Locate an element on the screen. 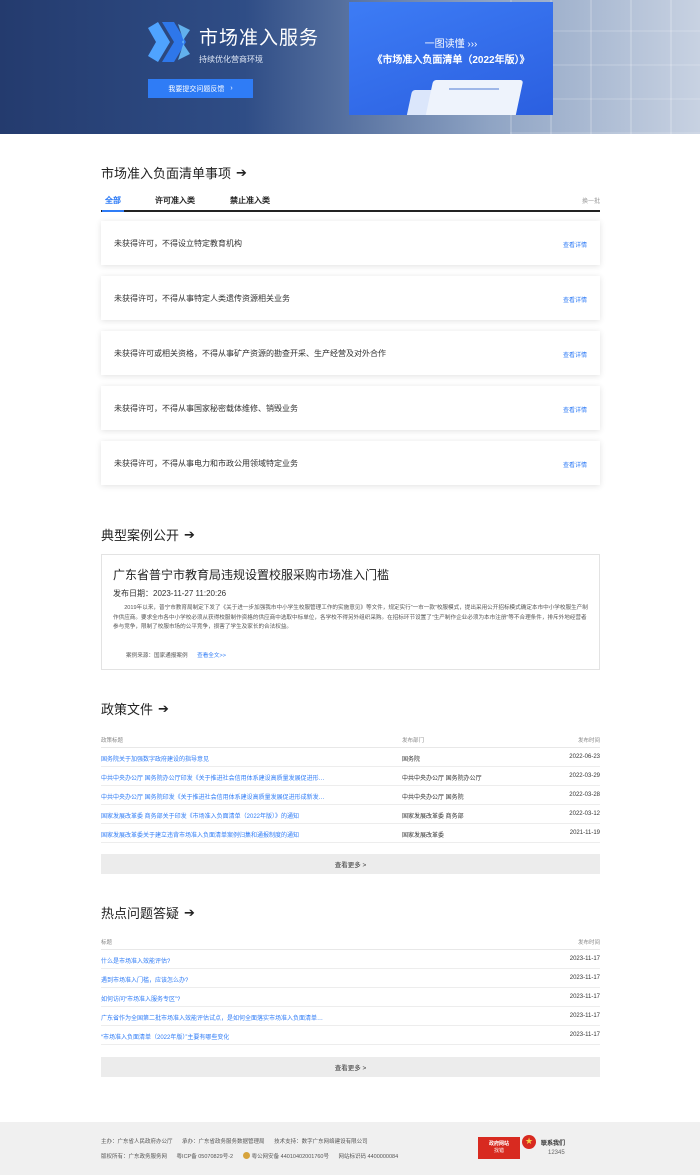 The image size is (700, 1175). document-line is located at coordinates (474, 89).